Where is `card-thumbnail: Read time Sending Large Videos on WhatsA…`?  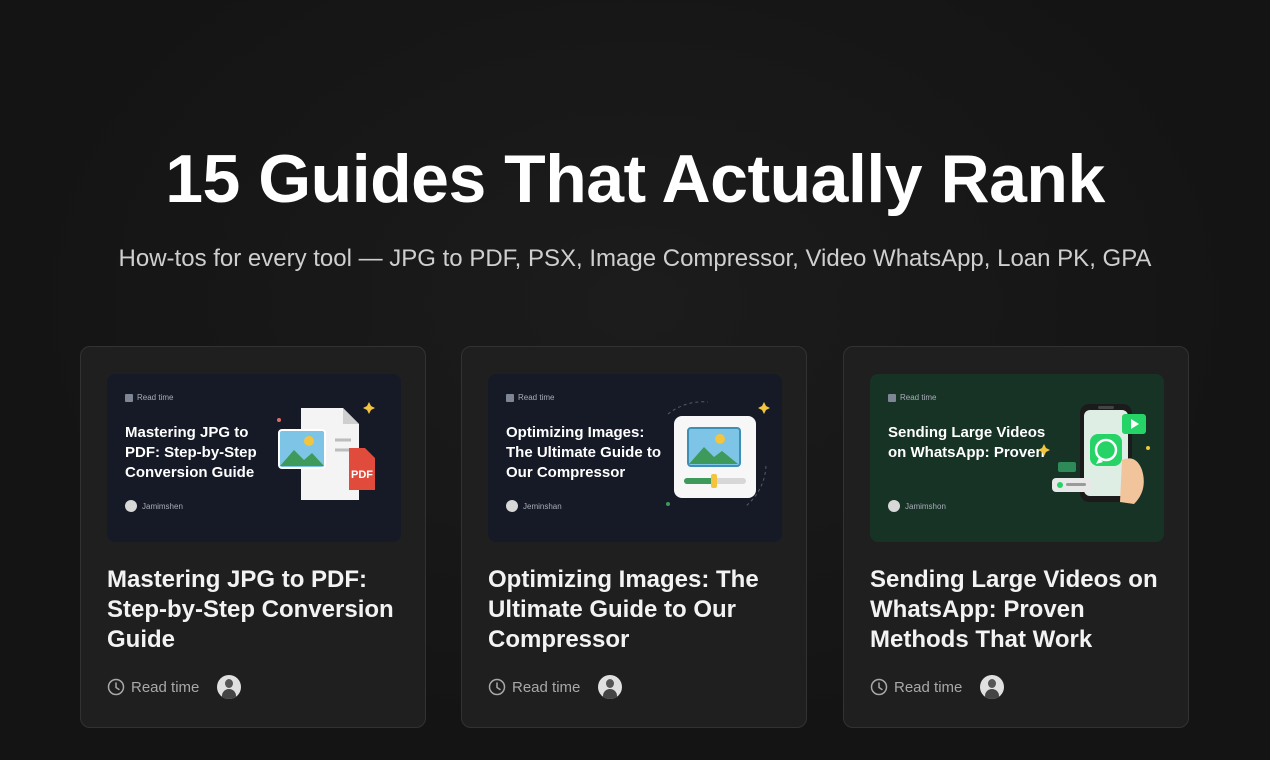
card-thumbnail: Read time Sending Large Videos on WhatsA… is located at coordinates (1017, 458).